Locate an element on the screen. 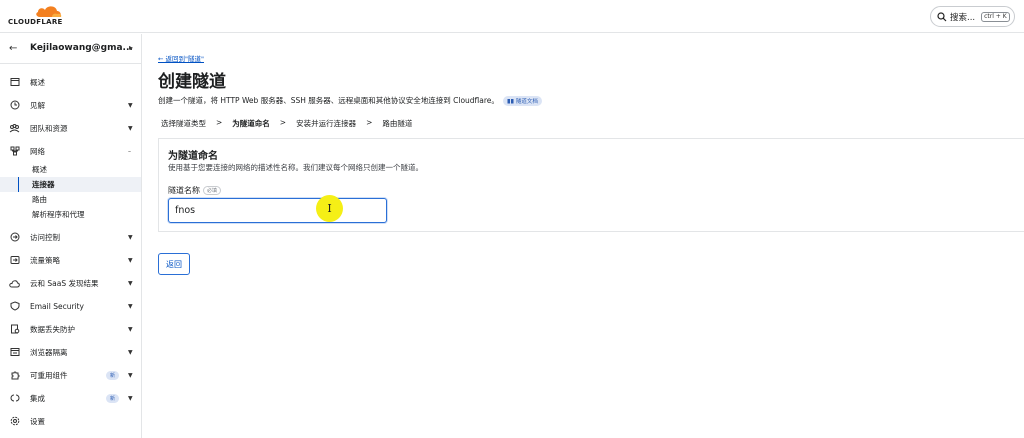 The width and height of the screenshot is (1024, 438). sidebar-subitem-label: 路由 is located at coordinates (39, 199).